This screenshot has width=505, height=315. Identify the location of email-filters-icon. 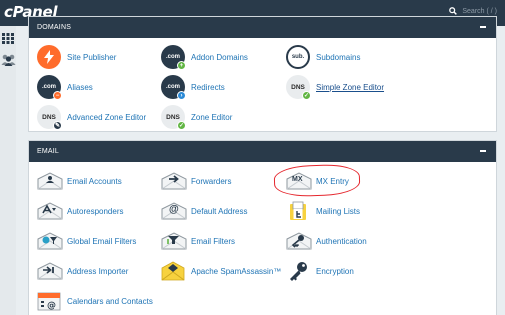
(174, 241).